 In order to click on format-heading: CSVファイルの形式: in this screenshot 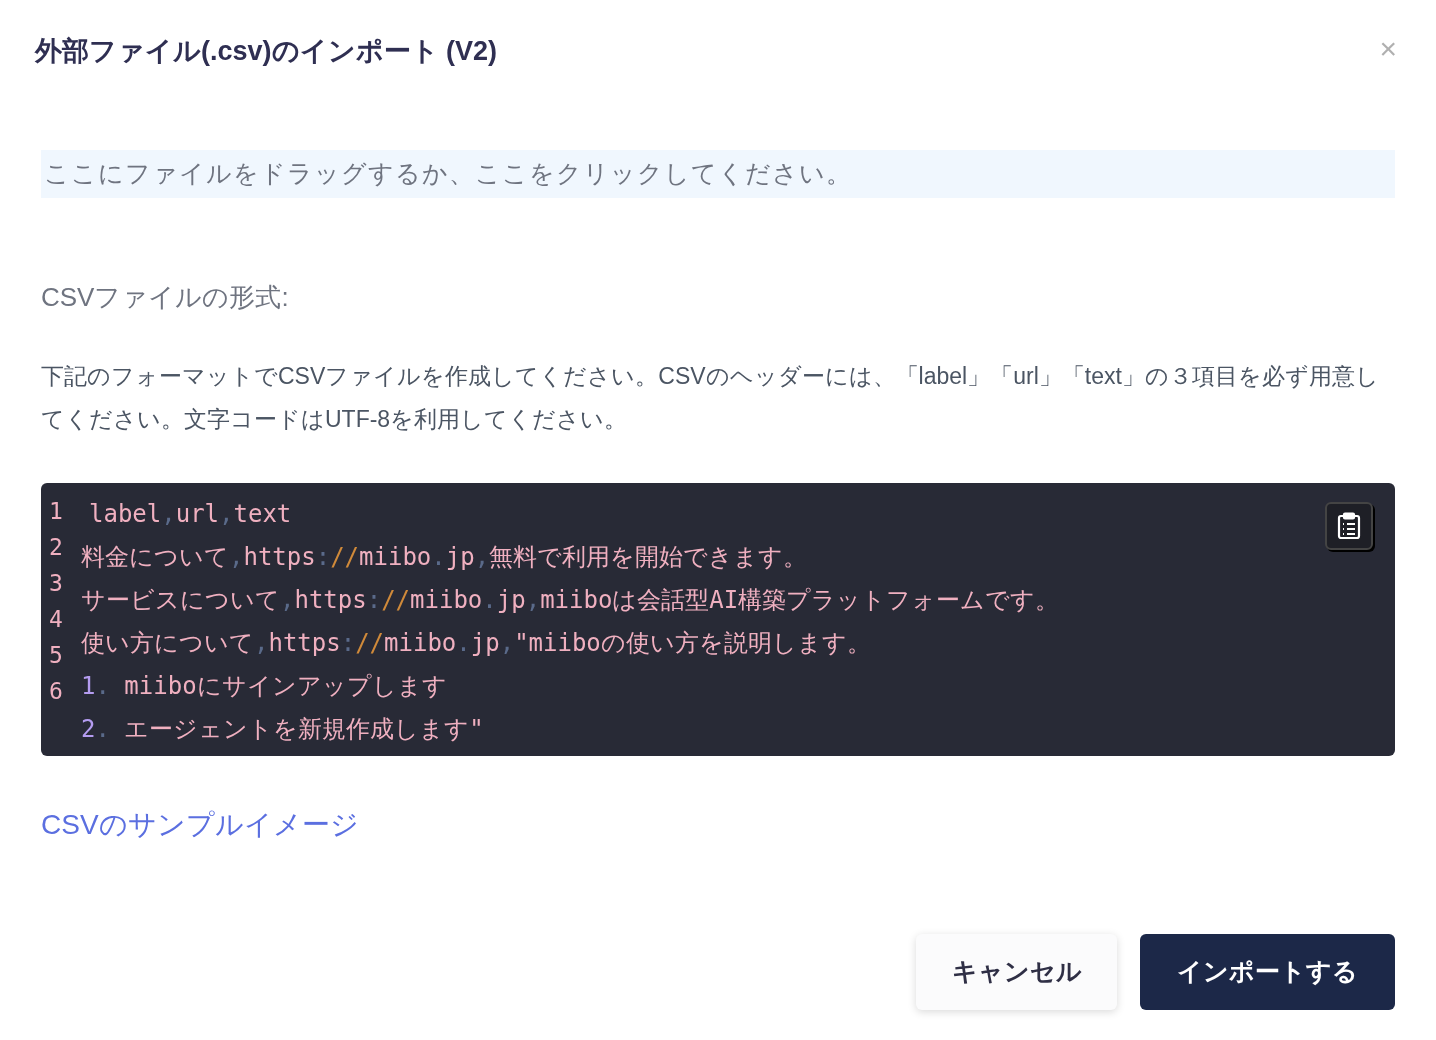, I will do `click(165, 297)`.